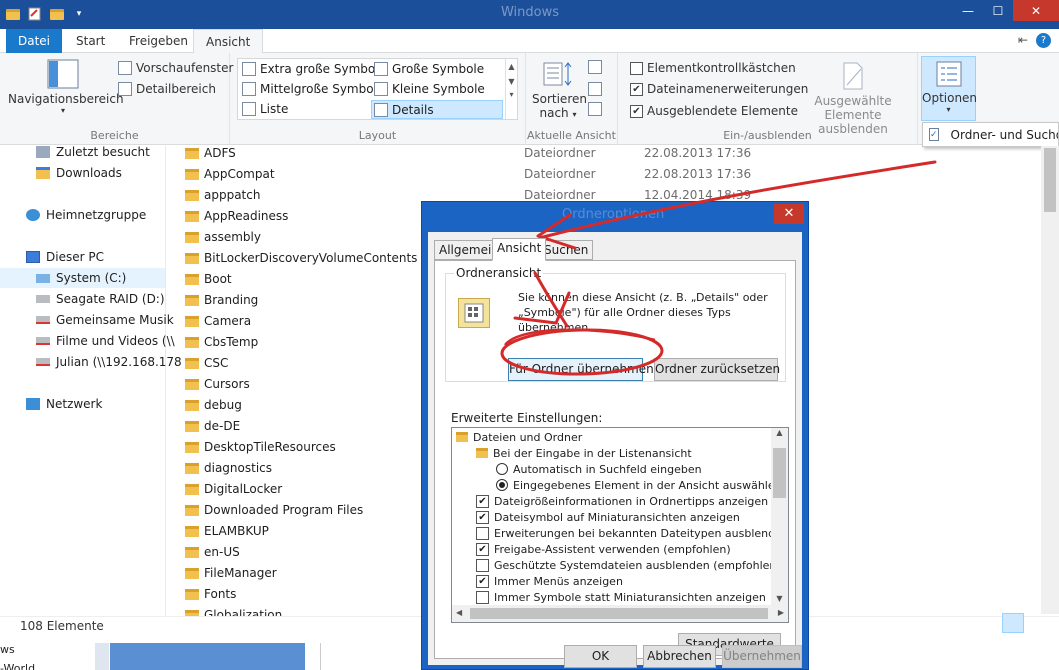 The height and width of the screenshot is (670, 1059). Describe the element at coordinates (7, 649) in the screenshot. I see `background-text-1: ws` at that location.